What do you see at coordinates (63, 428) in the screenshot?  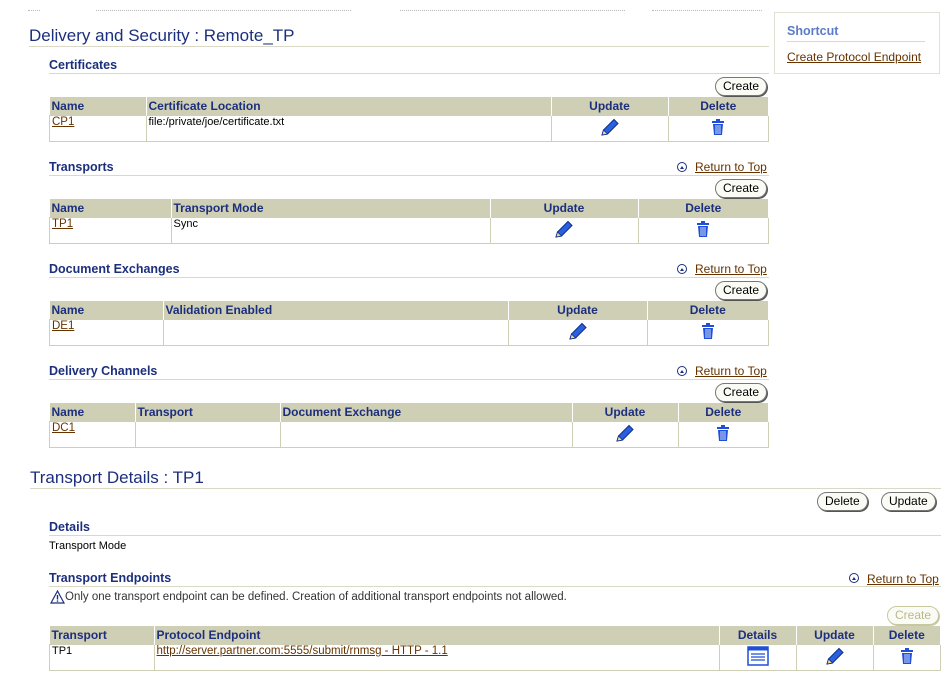 I see `delivery-channel-name-link: DC1` at bounding box center [63, 428].